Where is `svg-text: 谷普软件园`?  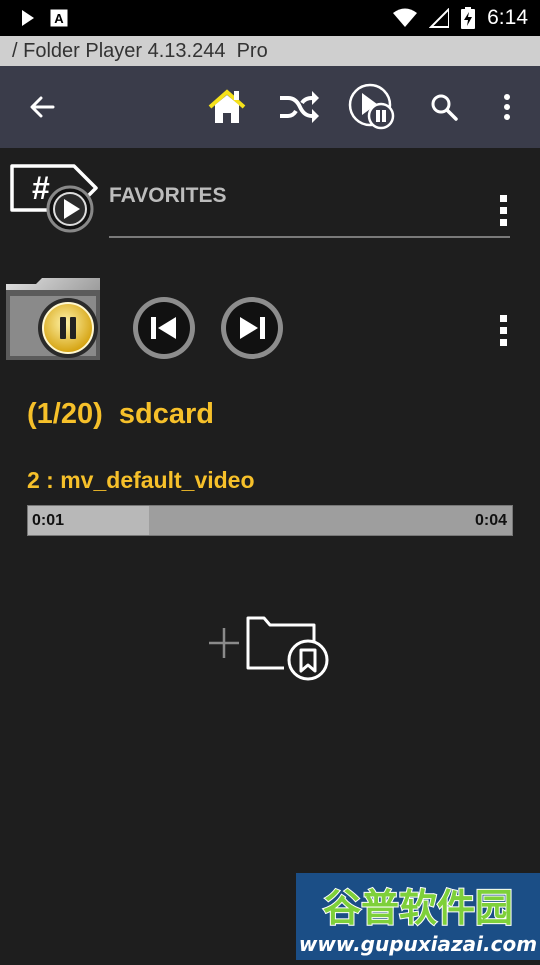 svg-text: 谷普软件园 is located at coordinates (418, 908).